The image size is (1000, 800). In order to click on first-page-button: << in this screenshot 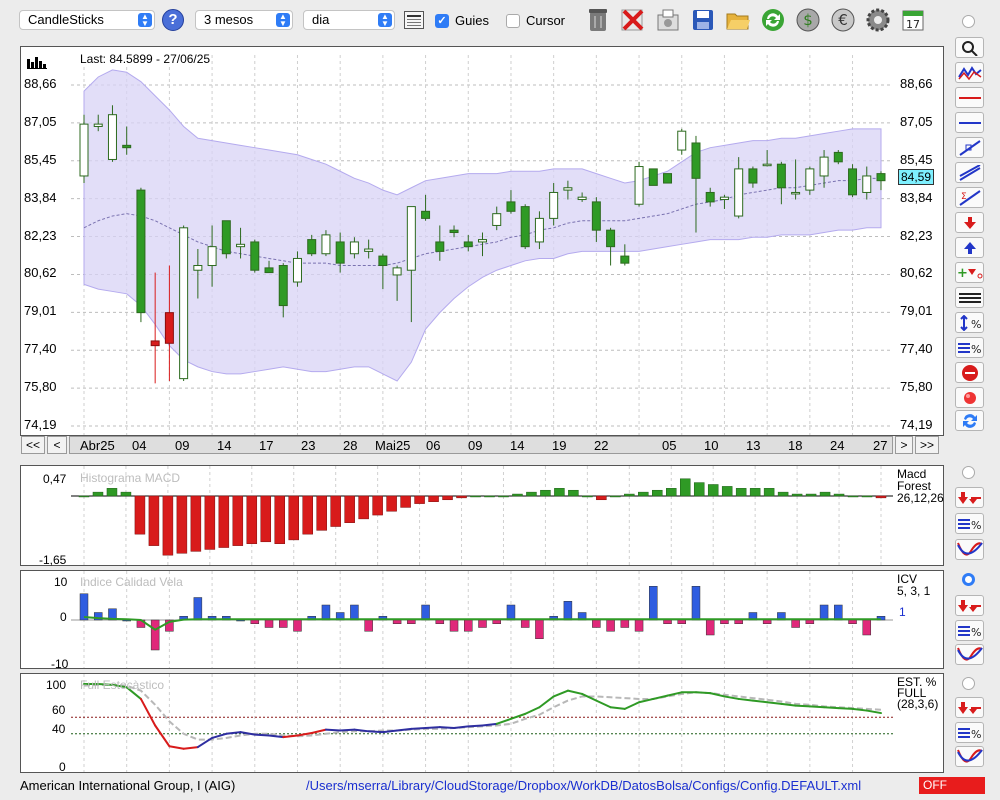, I will do `click(33, 445)`.